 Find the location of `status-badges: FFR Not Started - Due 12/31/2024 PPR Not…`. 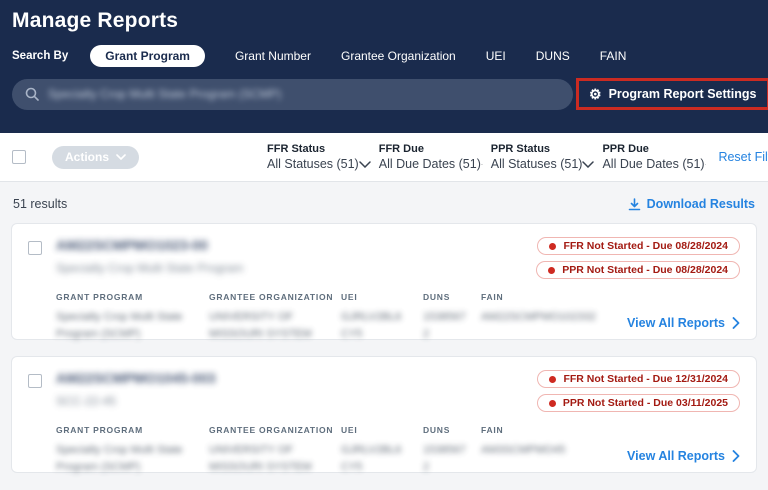

status-badges: FFR Not Started - Due 12/31/2024 PPR Not… is located at coordinates (638, 391).